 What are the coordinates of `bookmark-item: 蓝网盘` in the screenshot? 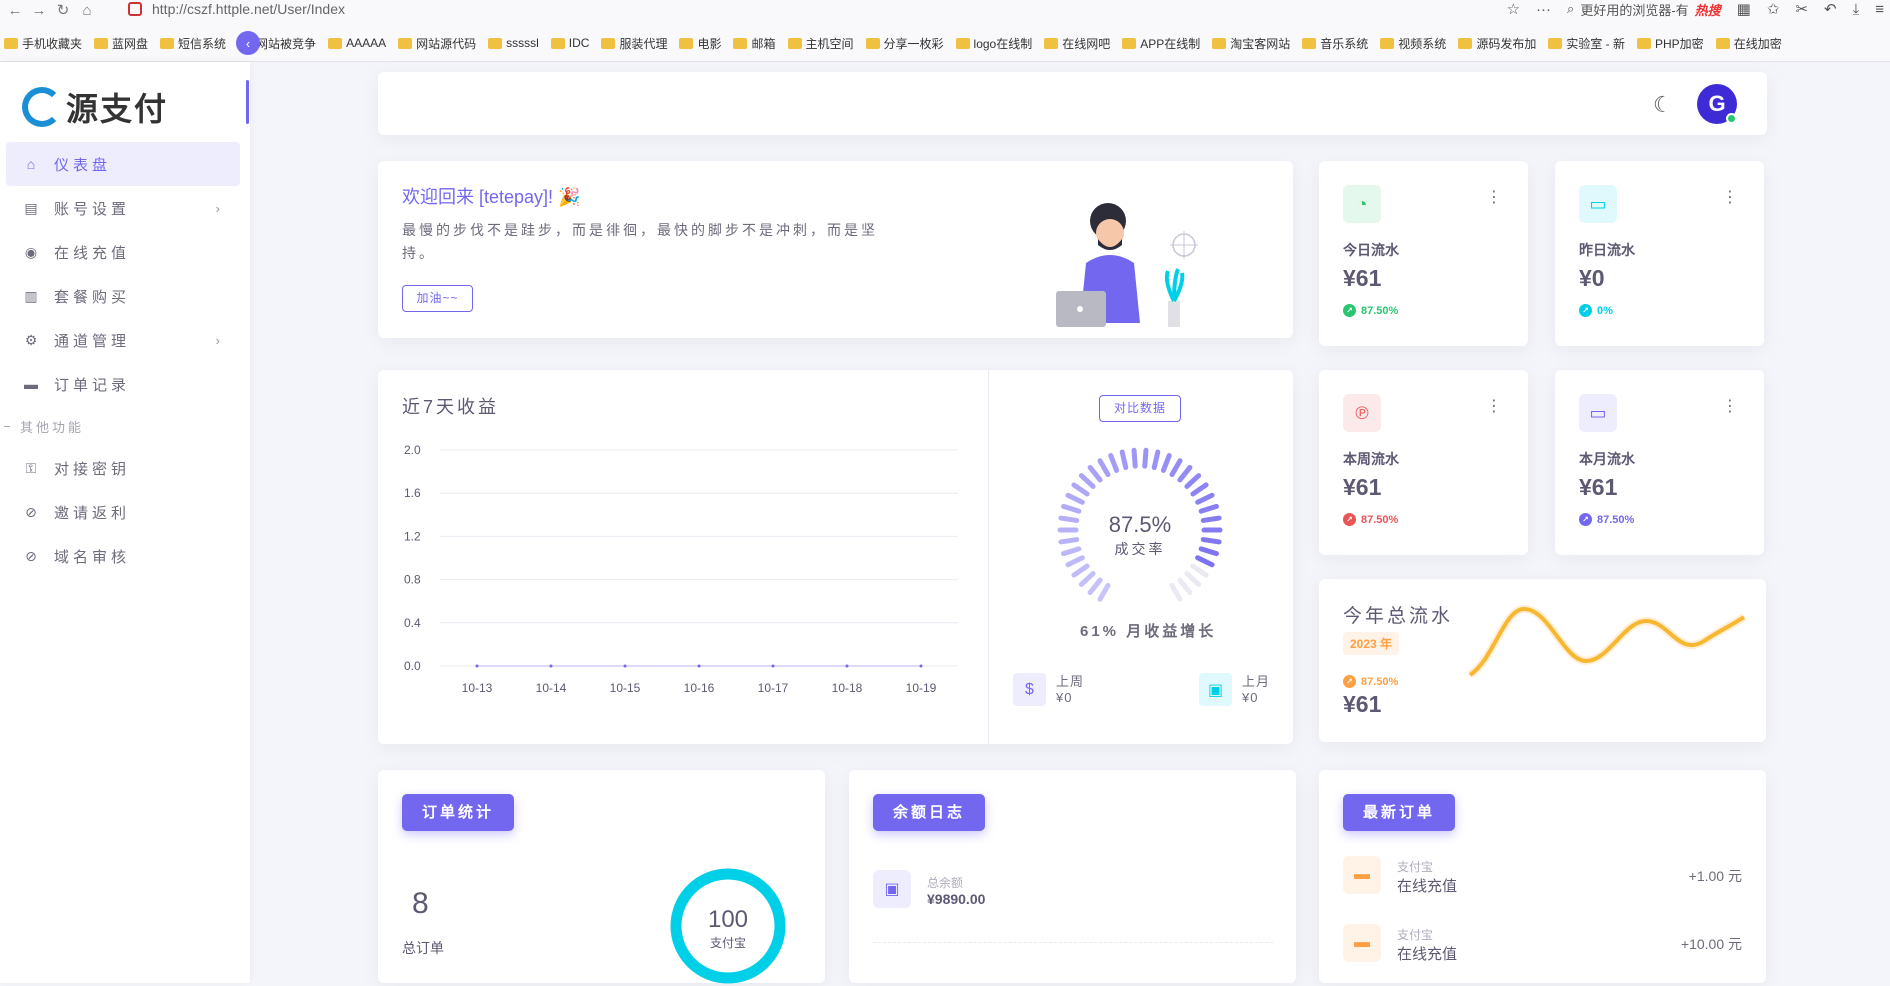 It's located at (121, 43).